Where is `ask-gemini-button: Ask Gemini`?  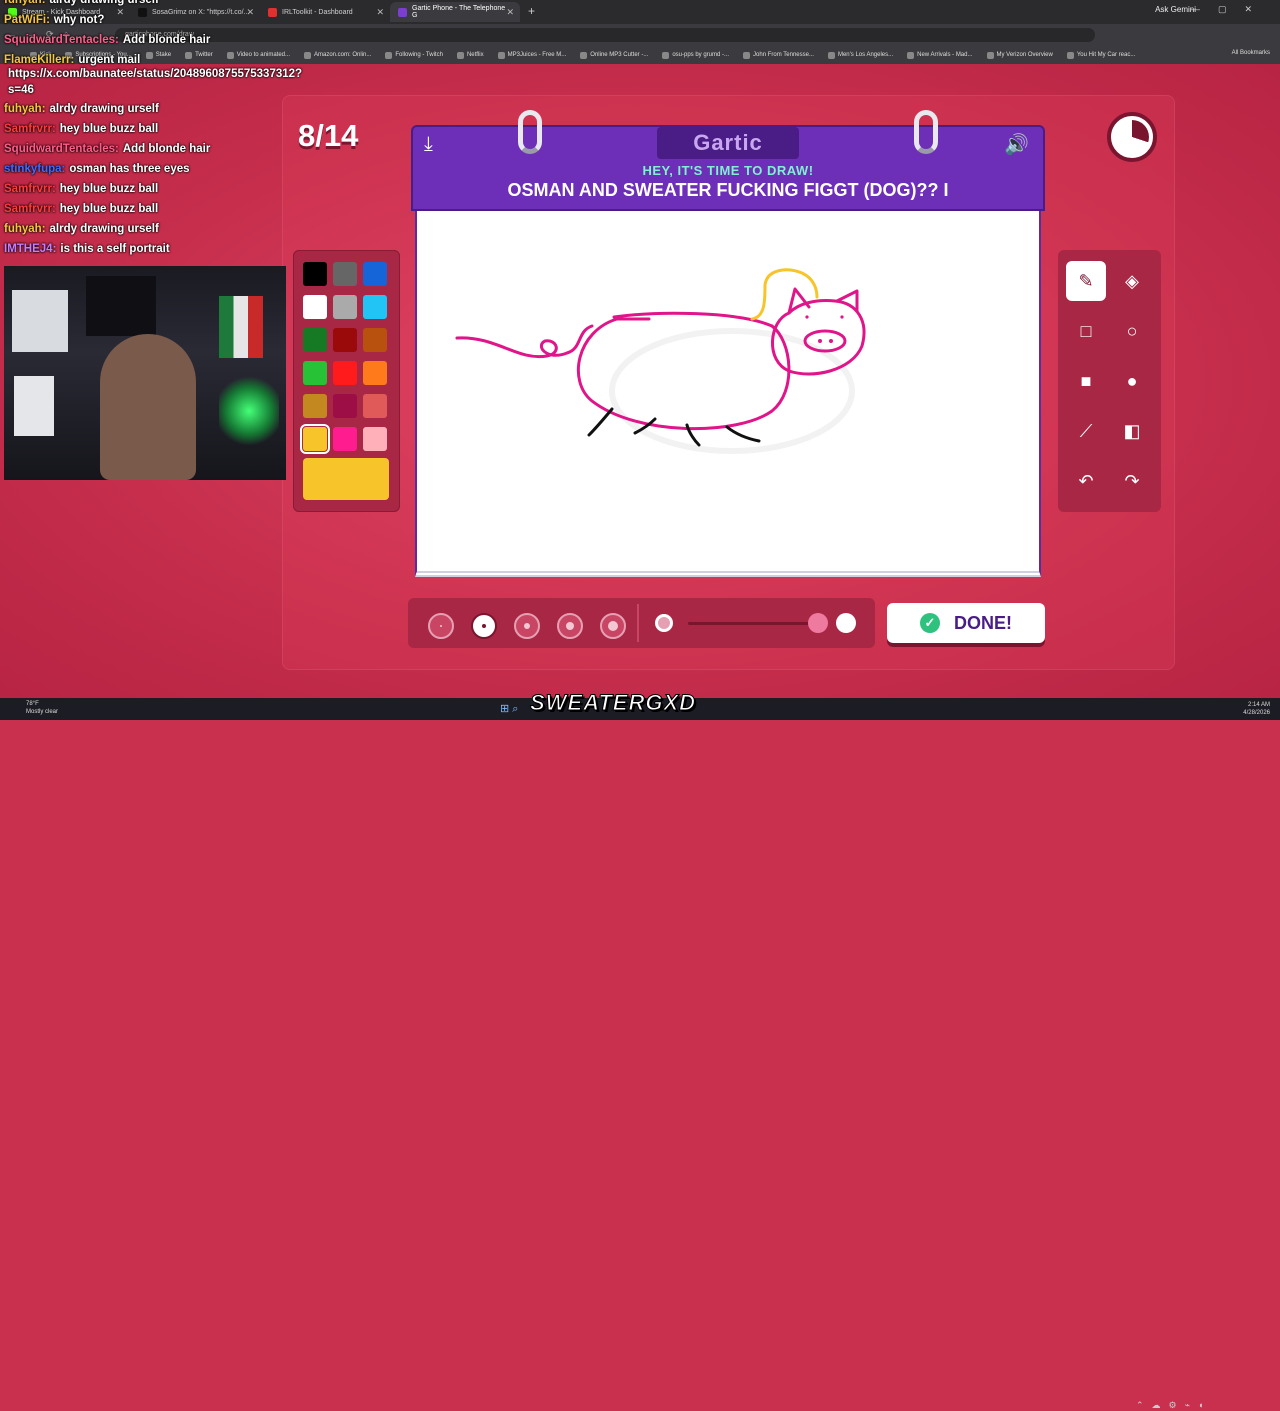
ask-gemini-button: Ask Gemini is located at coordinates (1175, 9).